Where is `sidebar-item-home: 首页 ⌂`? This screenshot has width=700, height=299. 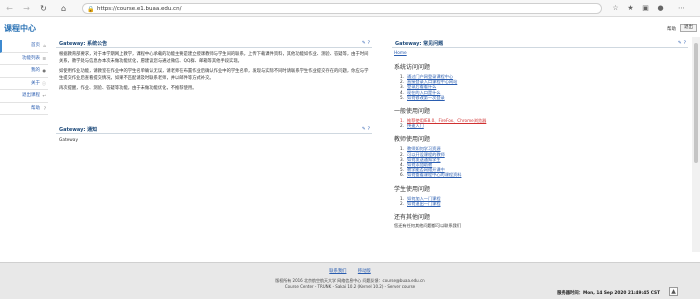
sidebar-item-home: 首页 ⌂ is located at coordinates (24, 46).